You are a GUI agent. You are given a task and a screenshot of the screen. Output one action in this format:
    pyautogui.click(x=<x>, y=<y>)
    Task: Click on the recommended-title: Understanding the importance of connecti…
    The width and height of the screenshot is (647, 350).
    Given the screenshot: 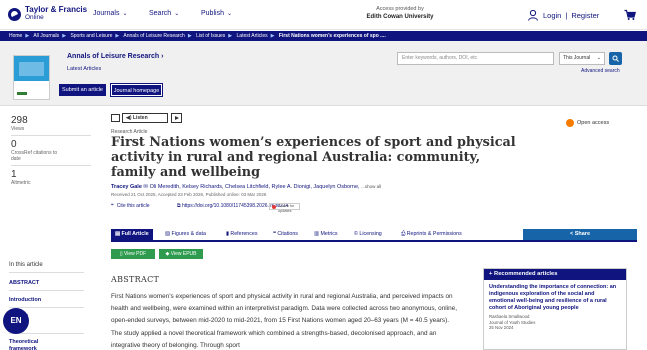 What is the action you would take?
    pyautogui.click(x=555, y=298)
    